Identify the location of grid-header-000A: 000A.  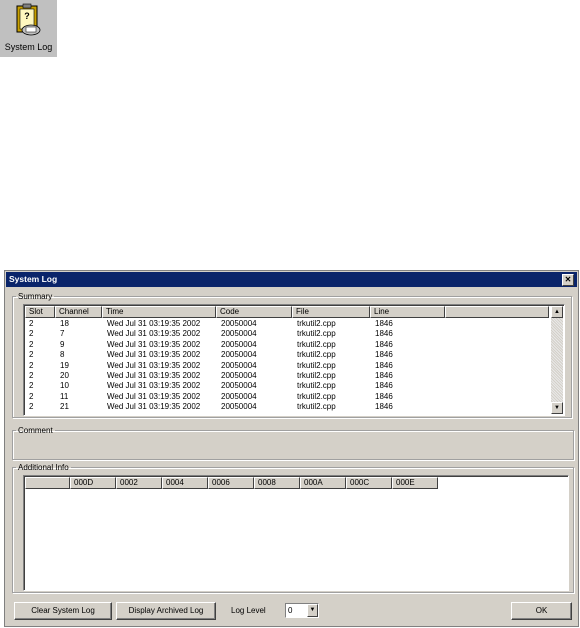
(323, 483).